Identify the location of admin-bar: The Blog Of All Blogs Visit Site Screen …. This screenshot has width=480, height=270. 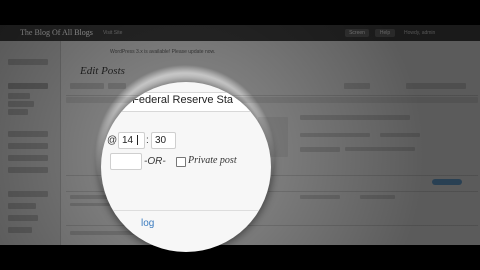
(240, 33).